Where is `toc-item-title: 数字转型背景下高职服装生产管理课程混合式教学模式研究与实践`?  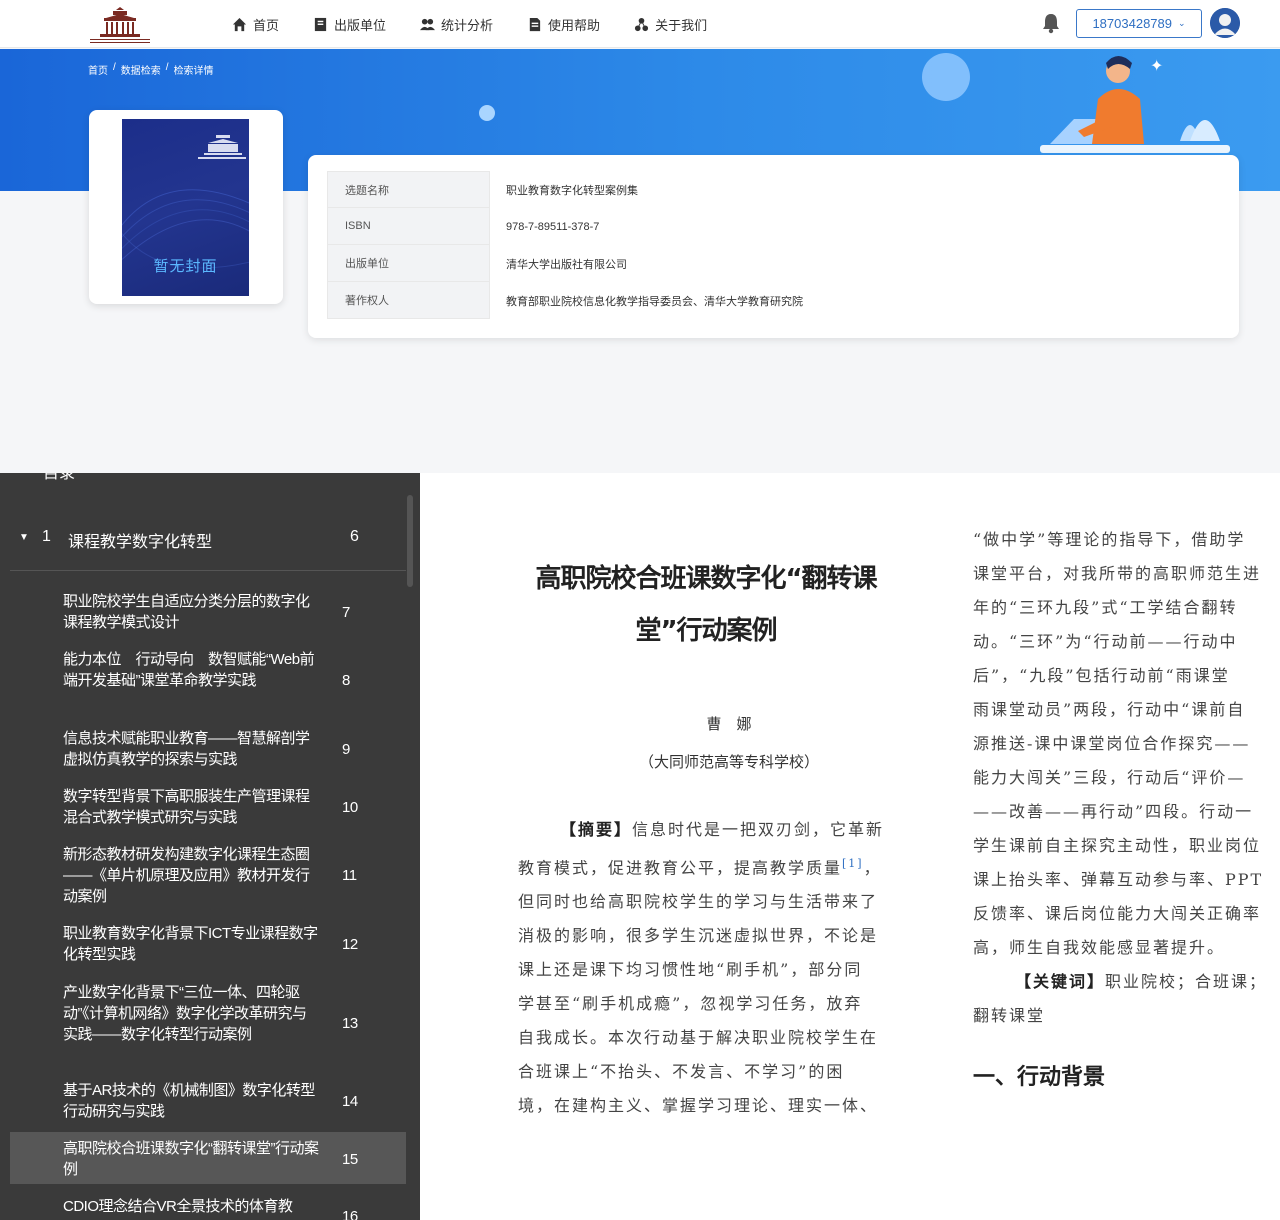 toc-item-title: 数字转型背景下高职服装生产管理课程混合式教学模式研究与实践 is located at coordinates (186, 807).